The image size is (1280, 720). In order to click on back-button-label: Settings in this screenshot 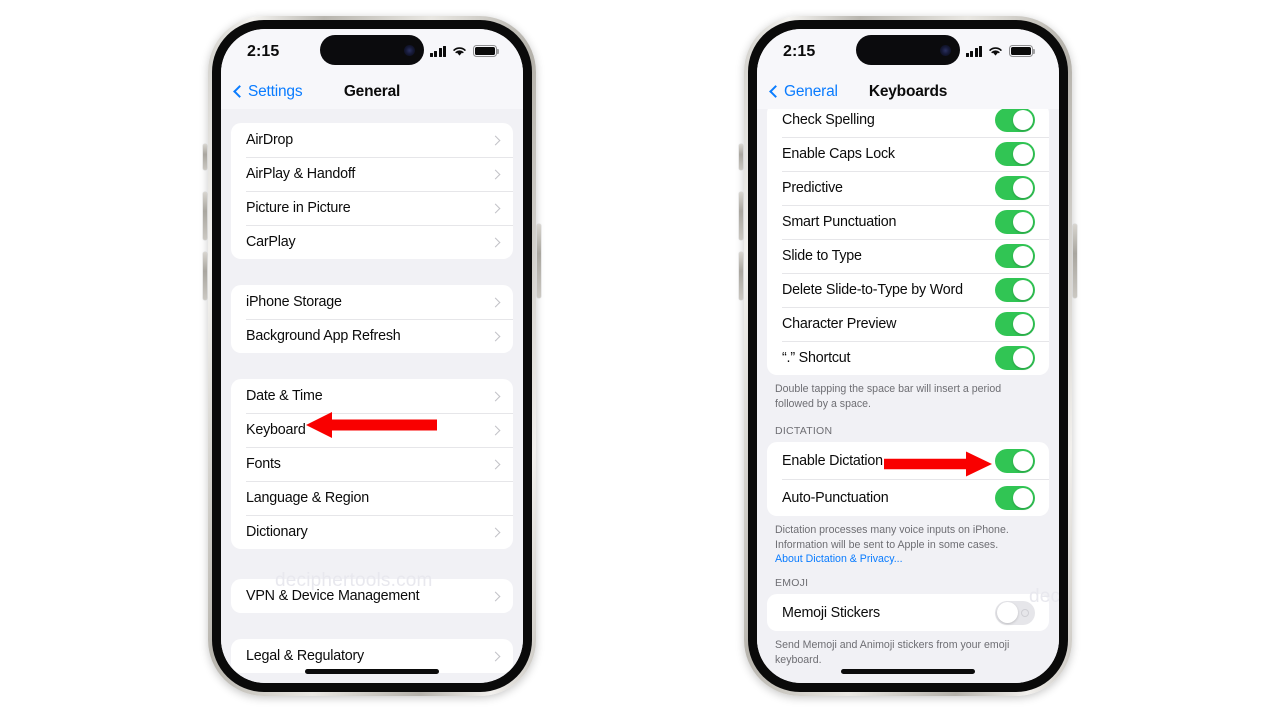, I will do `click(275, 91)`.